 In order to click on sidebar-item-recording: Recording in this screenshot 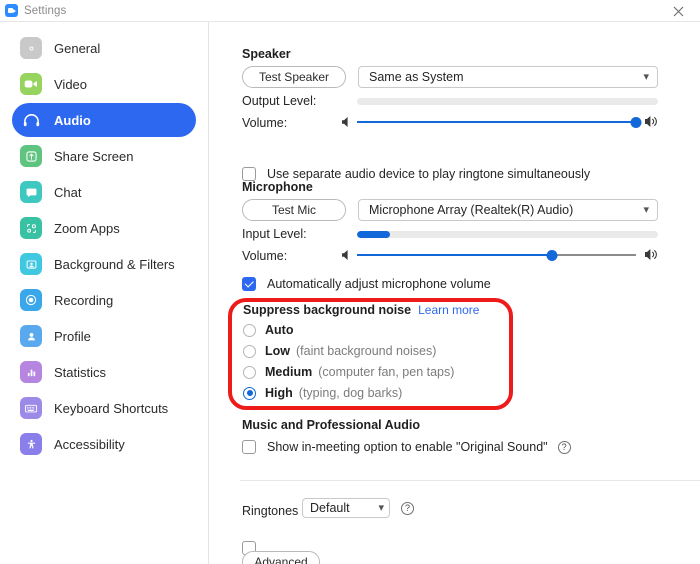, I will do `click(104, 300)`.